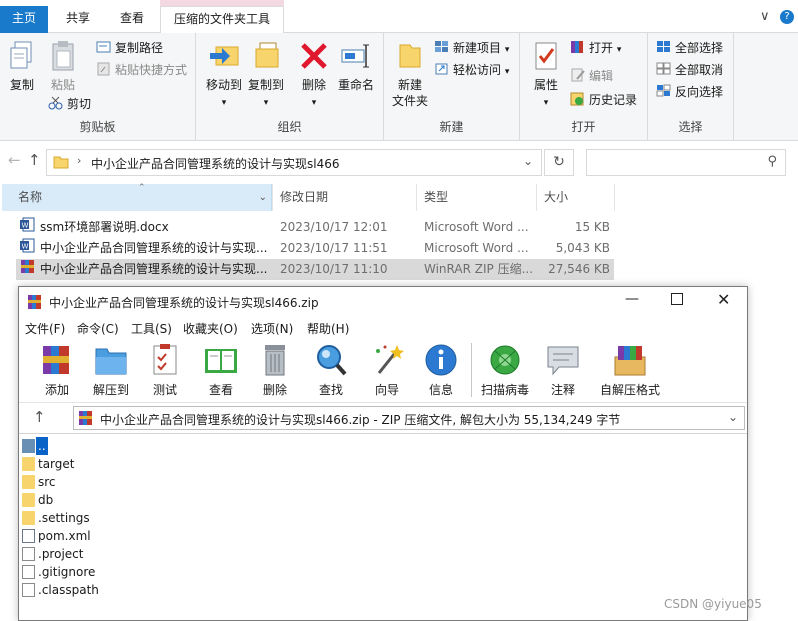 This screenshot has width=798, height=621. Describe the element at coordinates (151, 328) in the screenshot. I see `menu-tools: 工具(S)` at that location.